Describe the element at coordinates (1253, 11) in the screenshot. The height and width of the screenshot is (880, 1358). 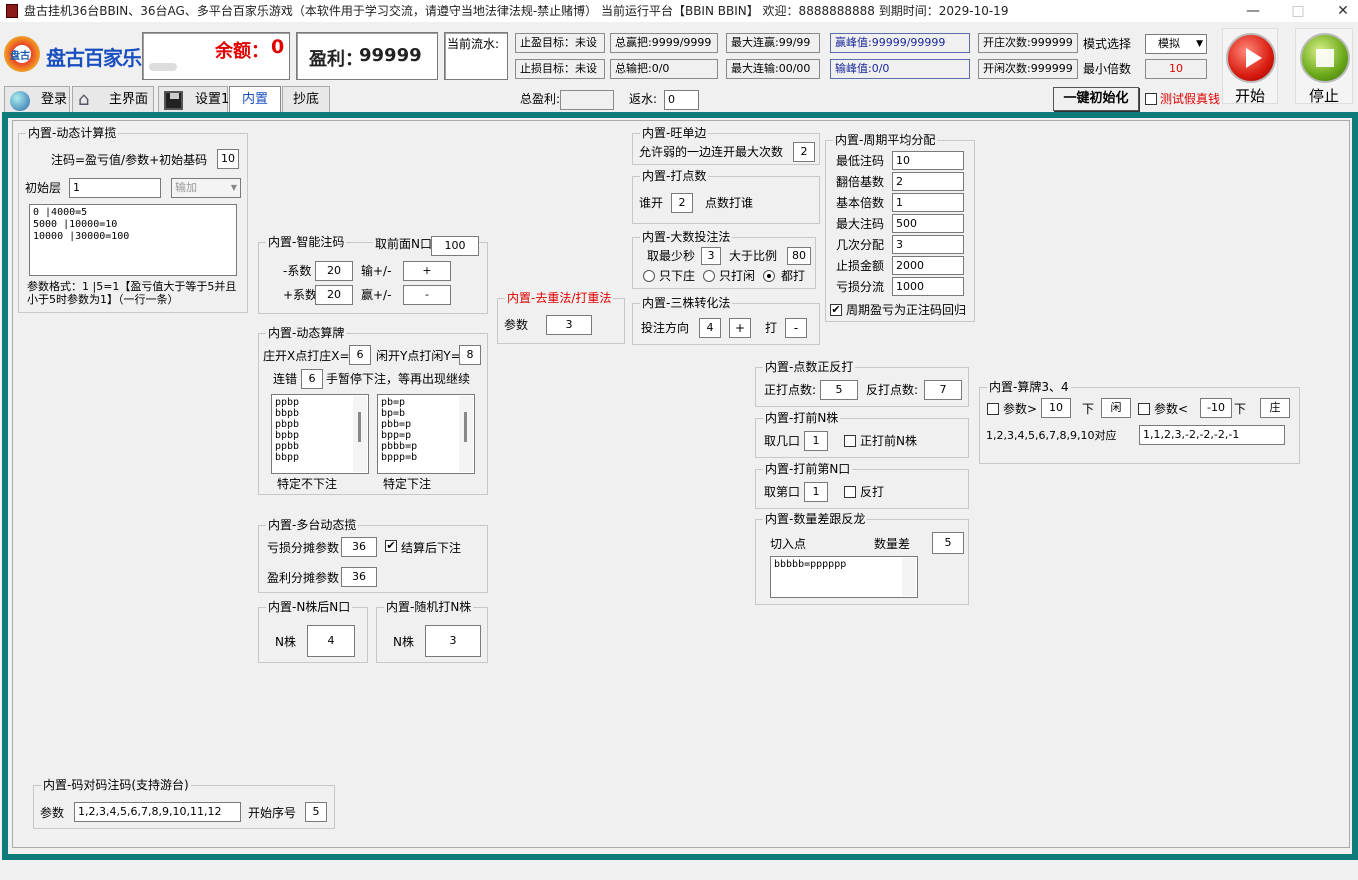
I see `minimize-button: —` at that location.